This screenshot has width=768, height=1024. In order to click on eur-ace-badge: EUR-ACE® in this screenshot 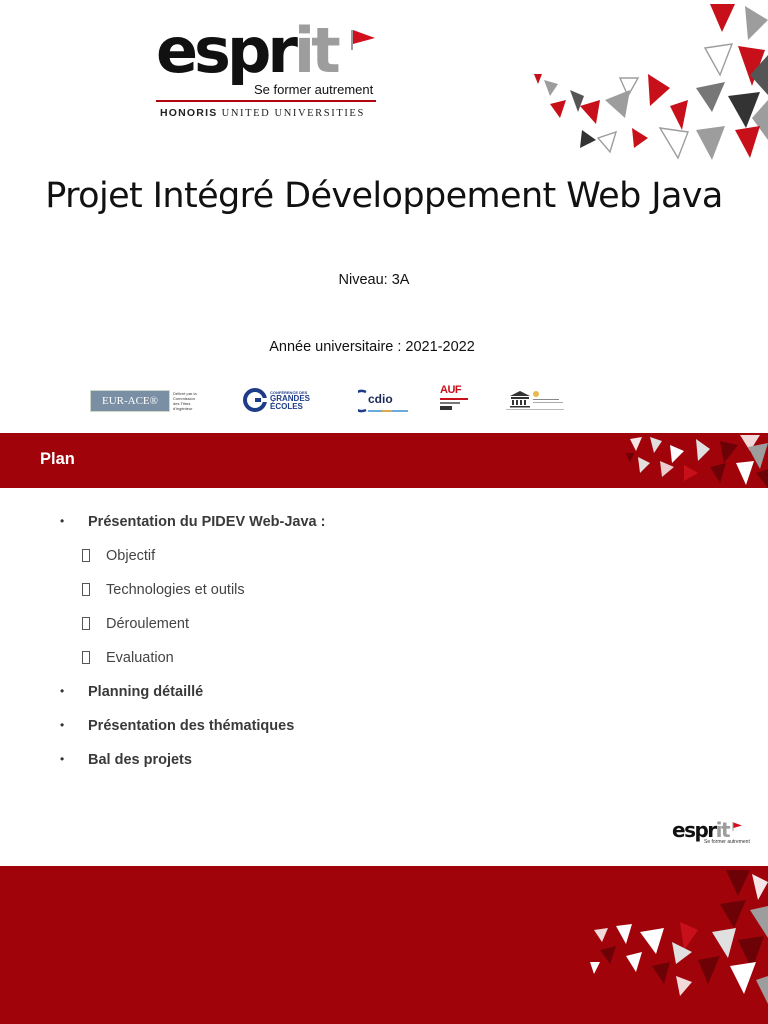, I will do `click(130, 401)`.